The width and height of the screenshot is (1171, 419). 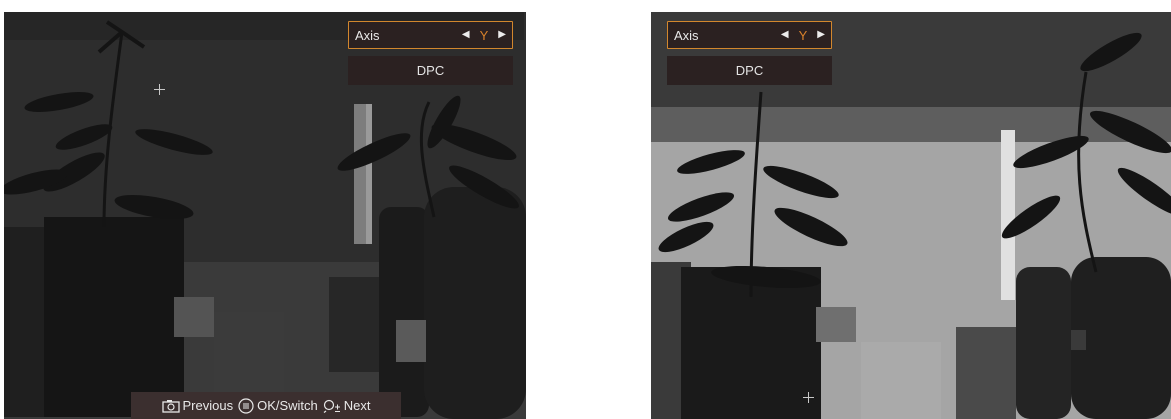 What do you see at coordinates (287, 405) in the screenshot?
I see `ok-switch-label: OK/Switch` at bounding box center [287, 405].